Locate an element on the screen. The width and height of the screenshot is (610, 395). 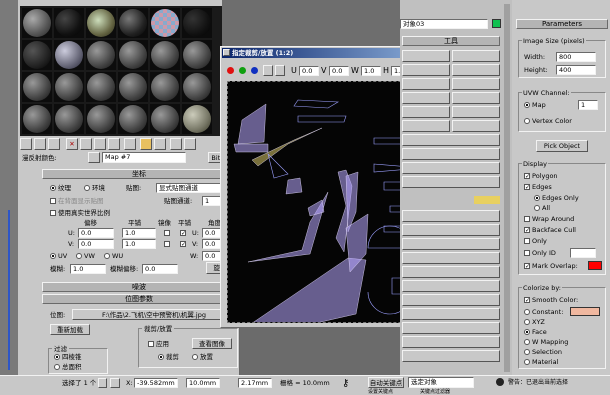
constant-radio: Constant: is located at coordinates (543, 312).